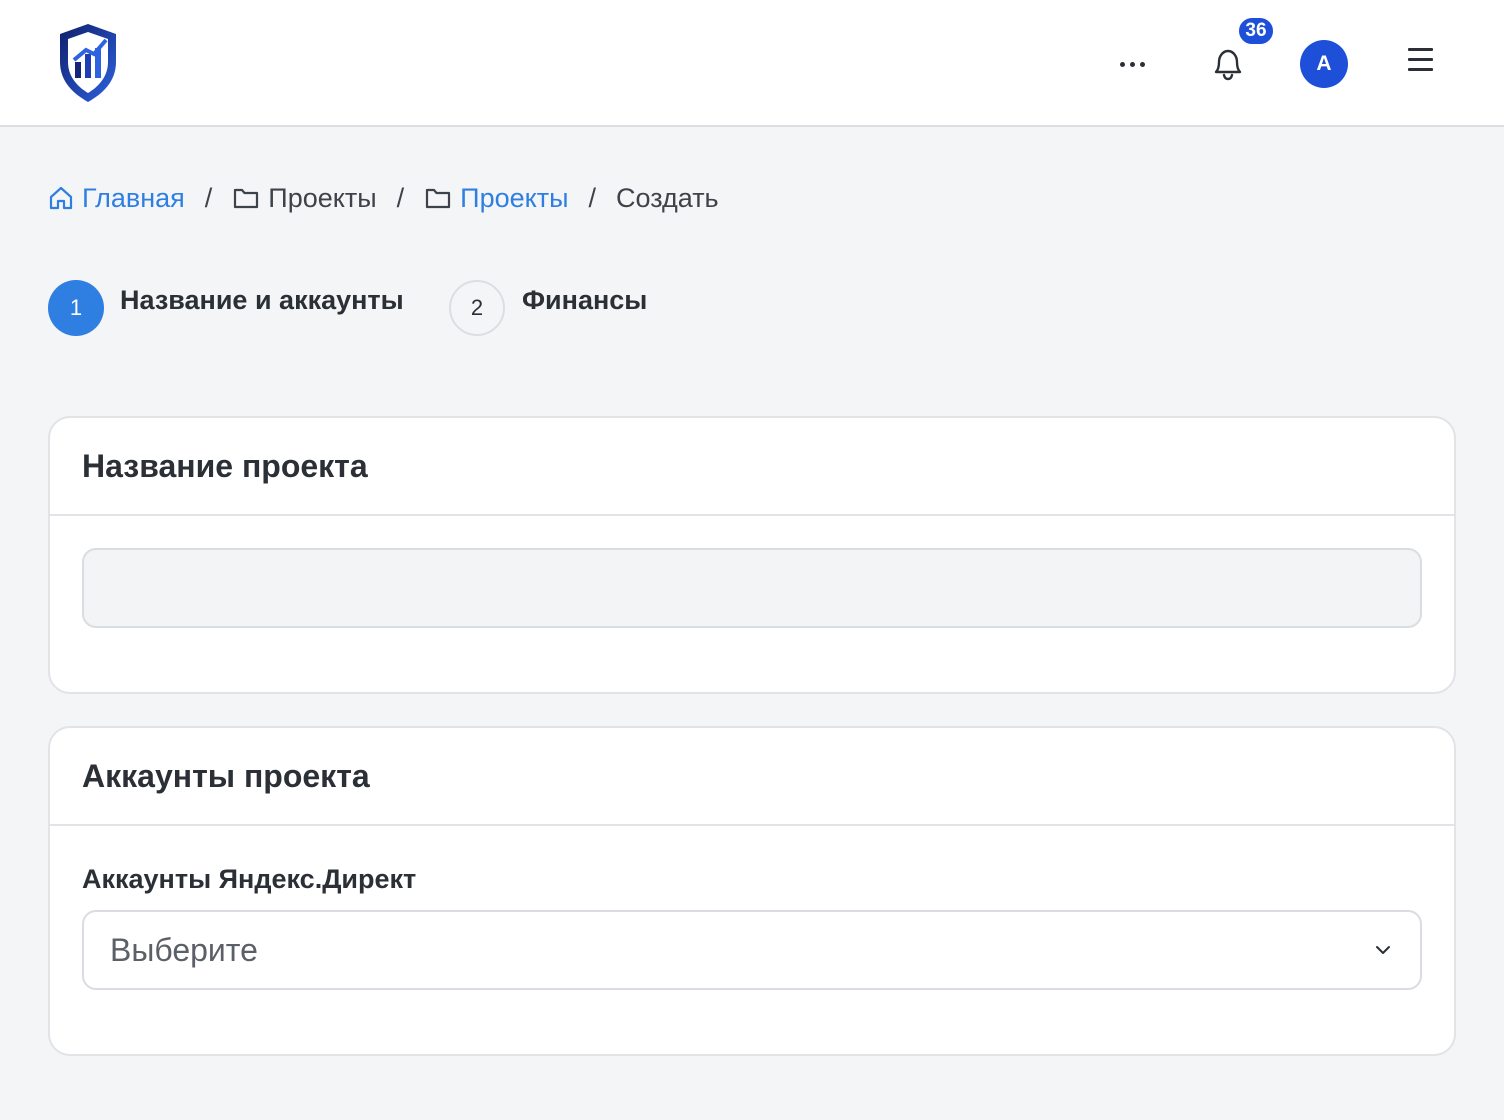 The height and width of the screenshot is (1120, 1504). Describe the element at coordinates (1383, 950) in the screenshot. I see `chevron-down-icon` at that location.